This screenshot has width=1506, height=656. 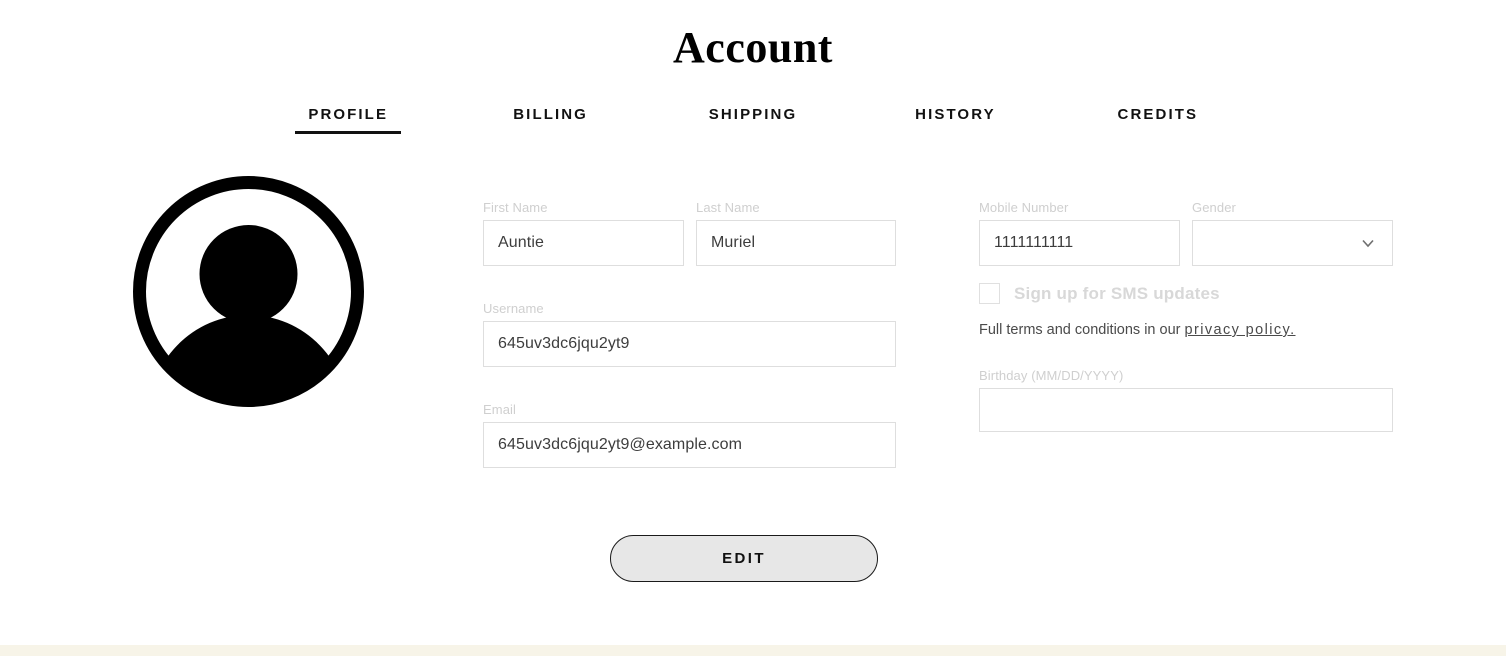 What do you see at coordinates (1214, 207) in the screenshot?
I see `gender-label: Gender` at bounding box center [1214, 207].